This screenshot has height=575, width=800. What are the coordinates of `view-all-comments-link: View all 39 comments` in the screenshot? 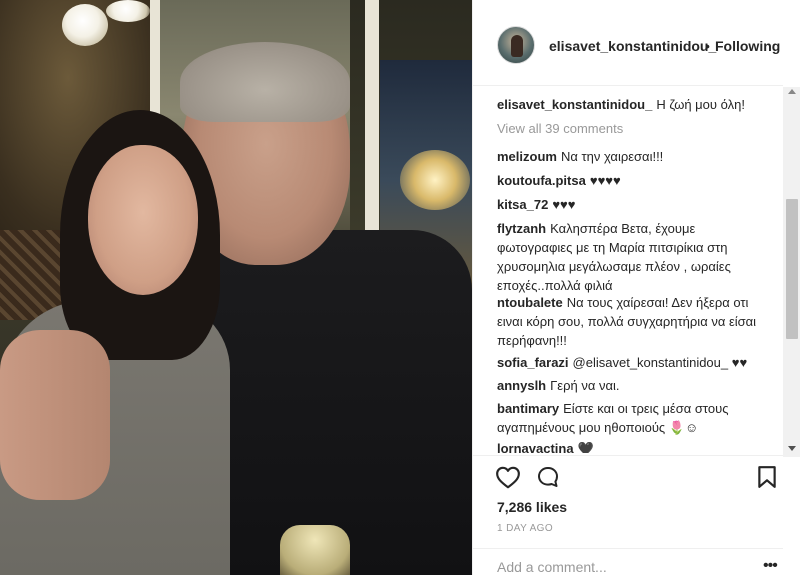 It's located at (560, 128).